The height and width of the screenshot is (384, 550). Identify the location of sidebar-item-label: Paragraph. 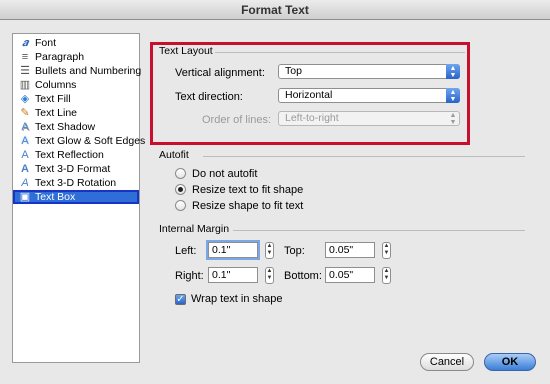
(60, 57).